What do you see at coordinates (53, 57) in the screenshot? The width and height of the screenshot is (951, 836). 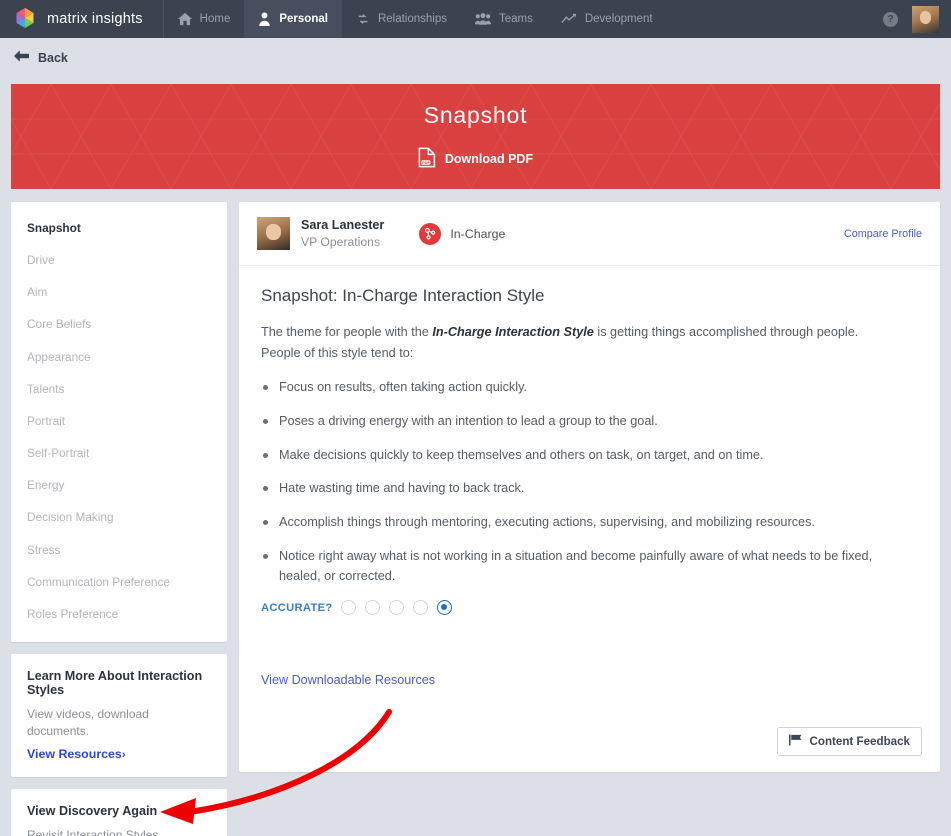 I see `back-label: Back` at bounding box center [53, 57].